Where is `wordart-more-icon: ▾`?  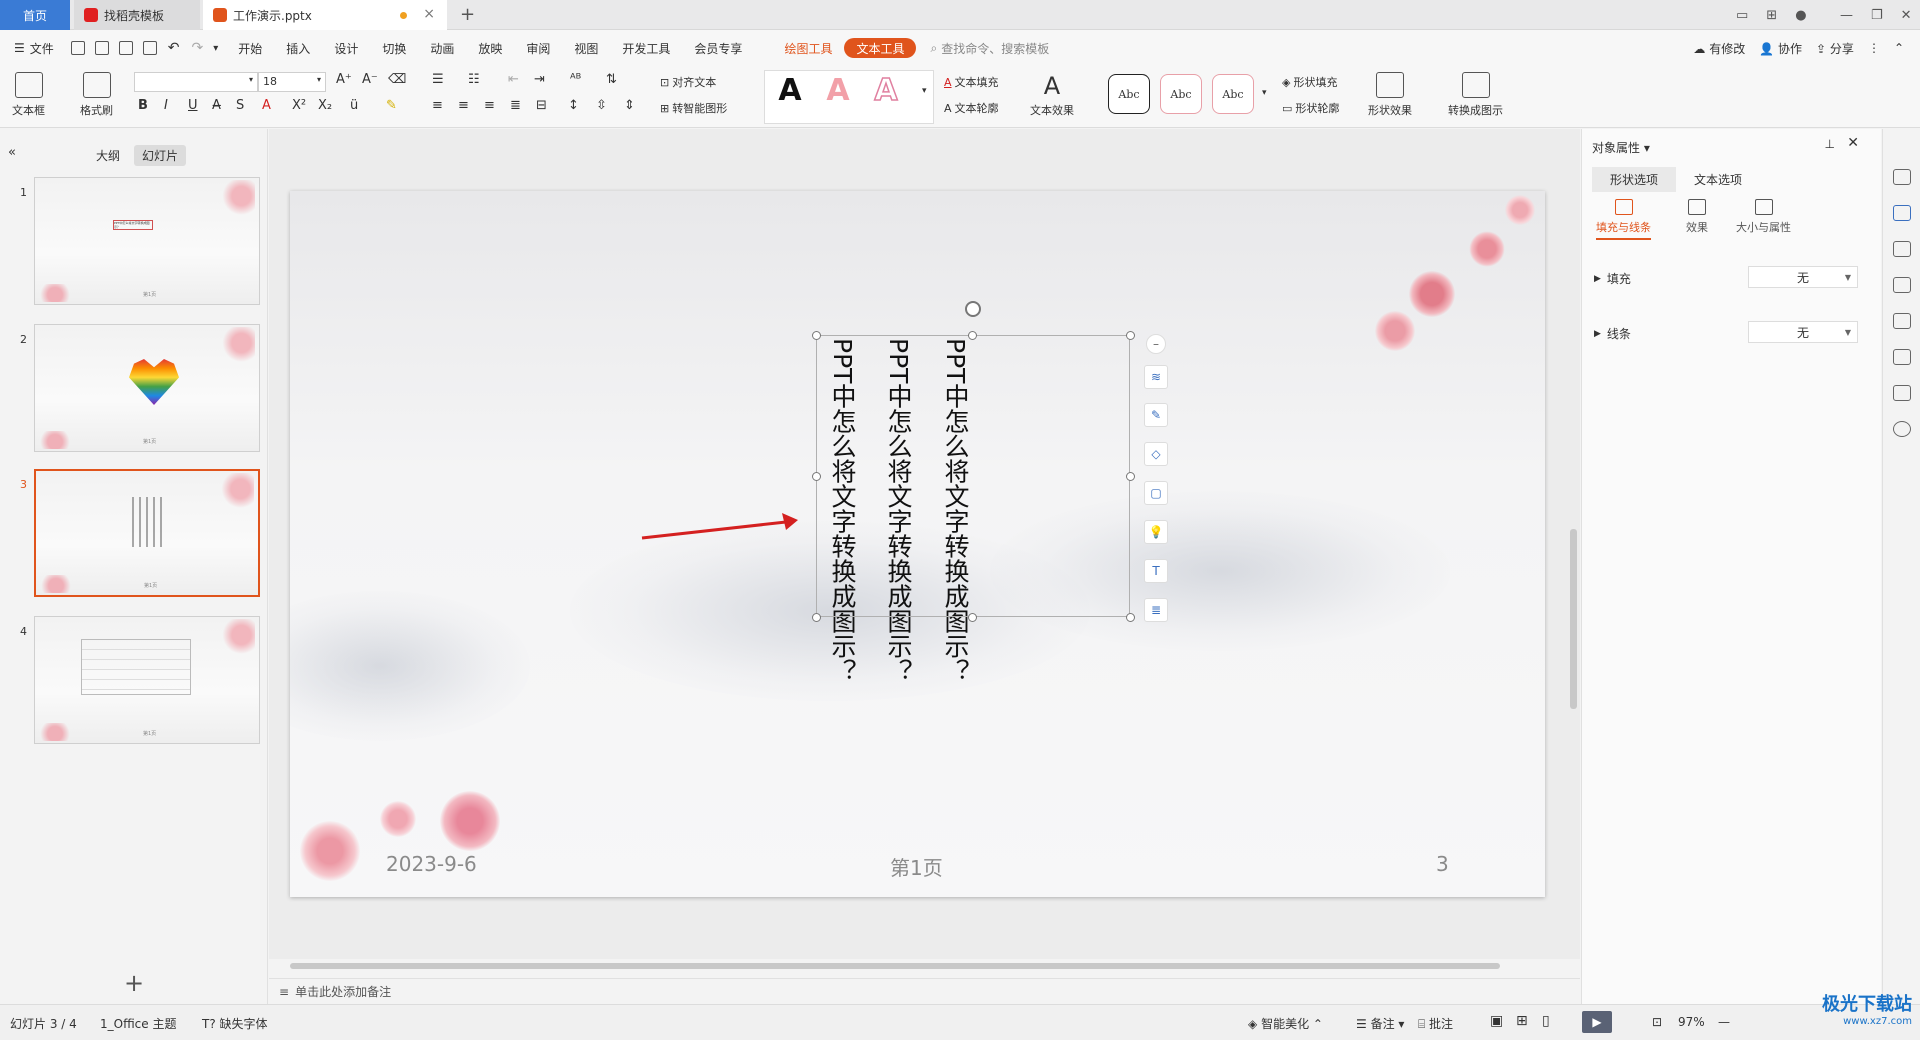 wordart-more-icon: ▾ is located at coordinates (924, 91).